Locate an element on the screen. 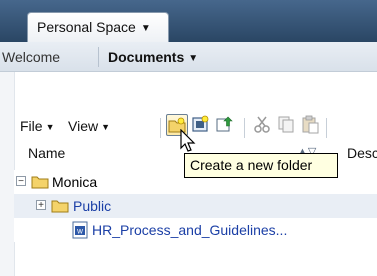 Image resolution: width=377 pixels, height=276 pixels. divider is located at coordinates (98, 57).